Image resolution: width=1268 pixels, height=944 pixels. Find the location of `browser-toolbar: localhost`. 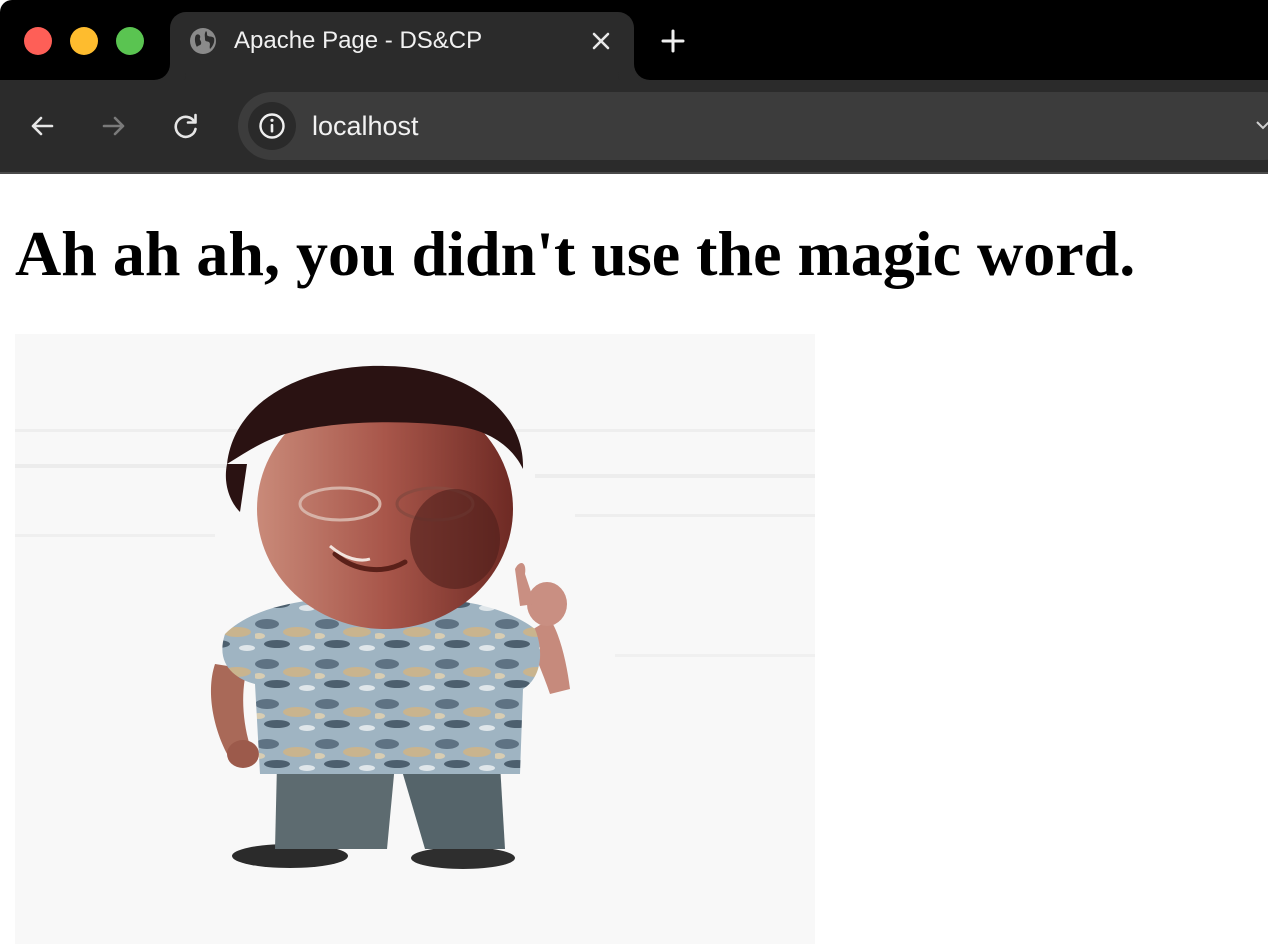

browser-toolbar: localhost is located at coordinates (634, 127).